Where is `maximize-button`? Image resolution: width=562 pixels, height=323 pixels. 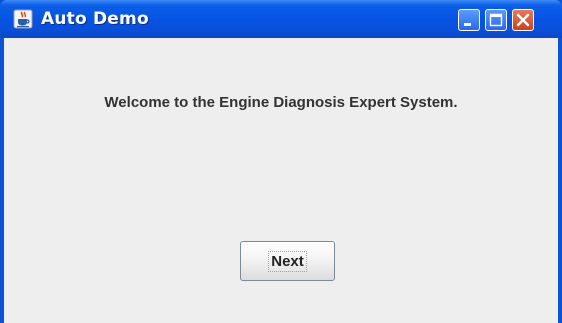 maximize-button is located at coordinates (496, 20).